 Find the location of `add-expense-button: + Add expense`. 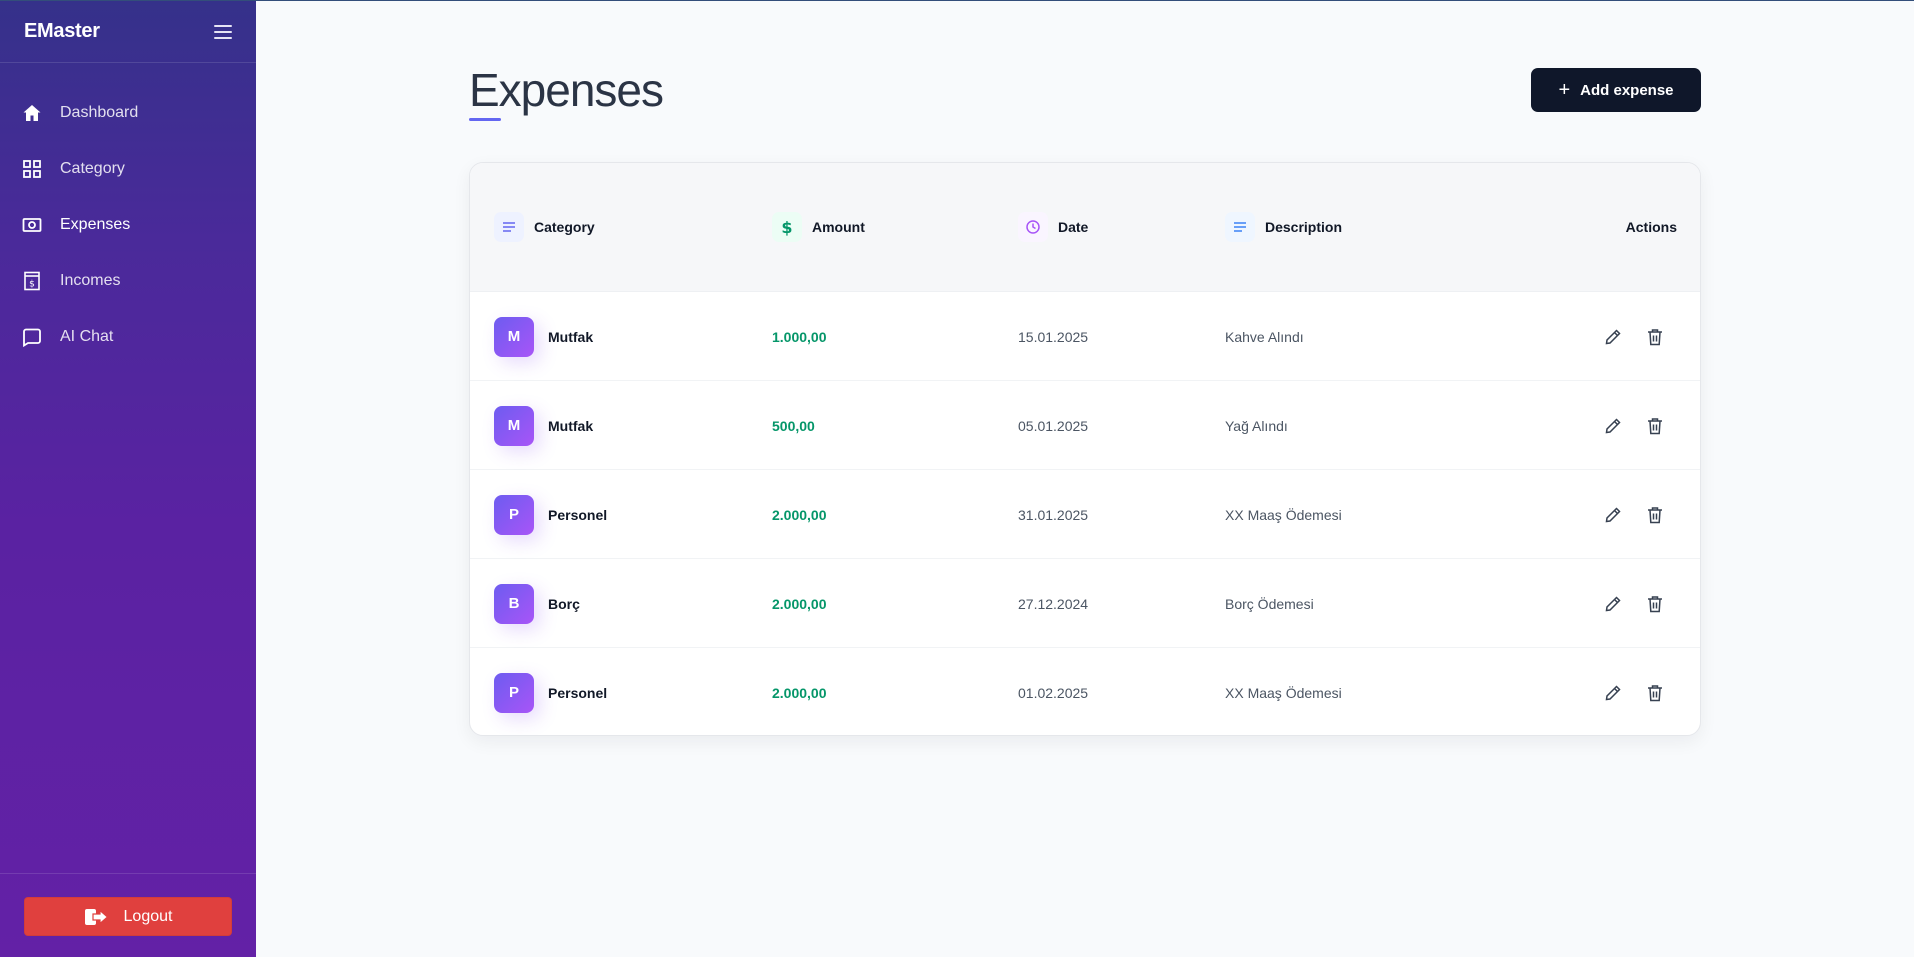

add-expense-button: + Add expense is located at coordinates (1616, 90).